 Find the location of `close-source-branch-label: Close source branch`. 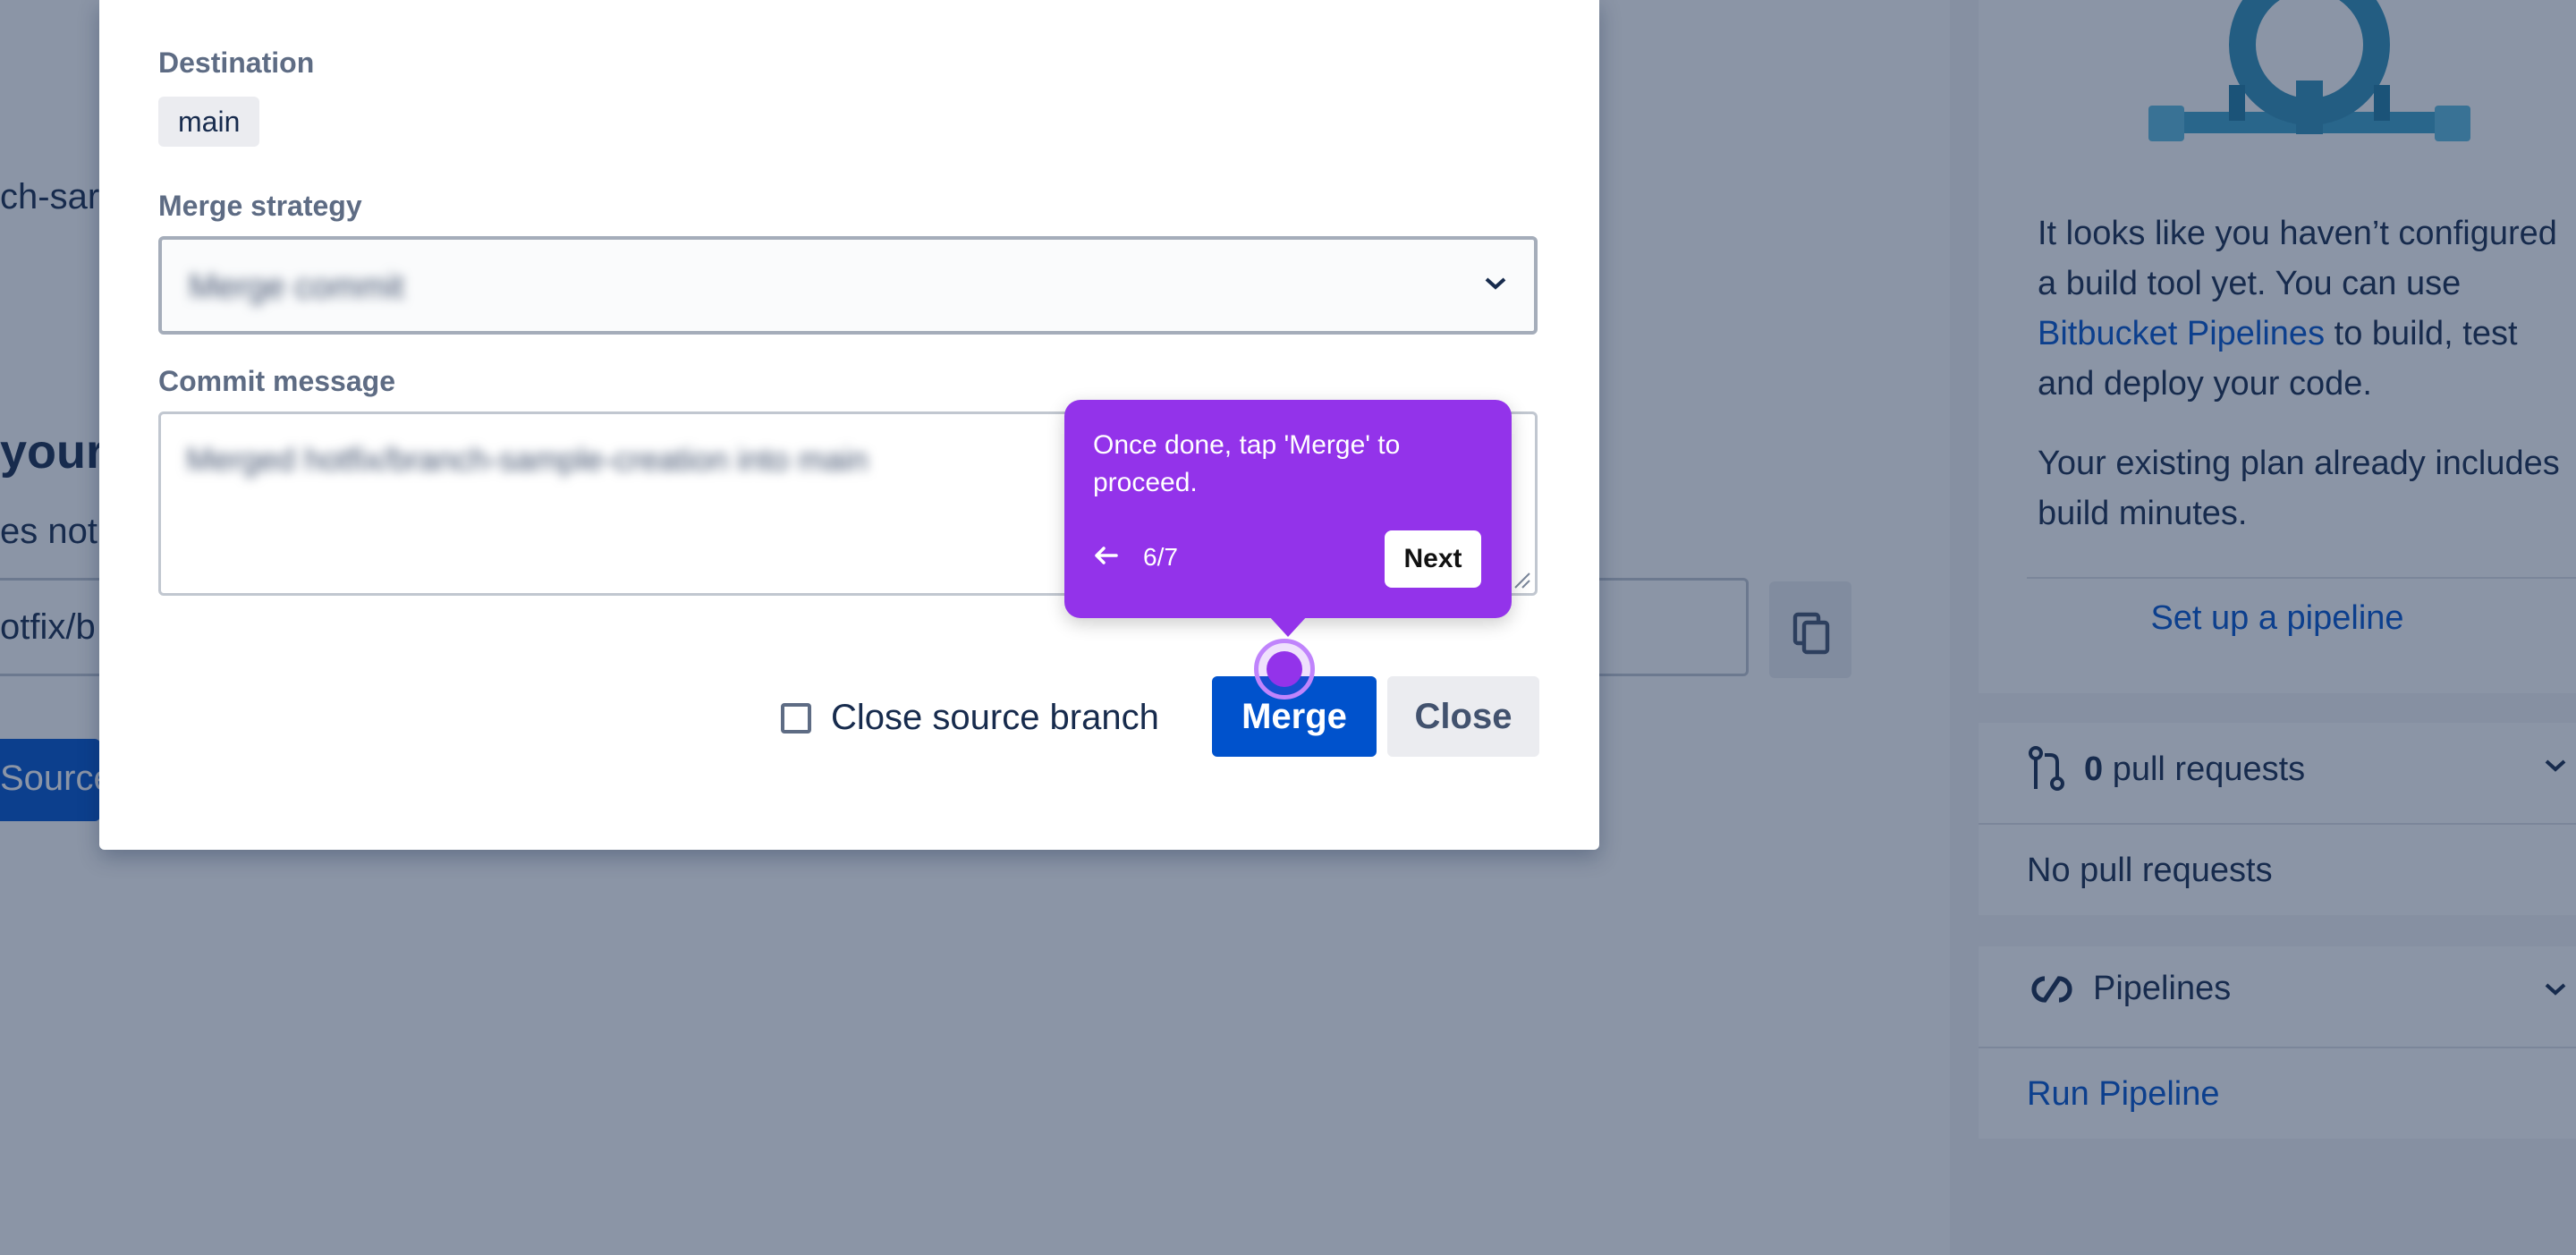

close-source-branch-label: Close source branch is located at coordinates (995, 718).